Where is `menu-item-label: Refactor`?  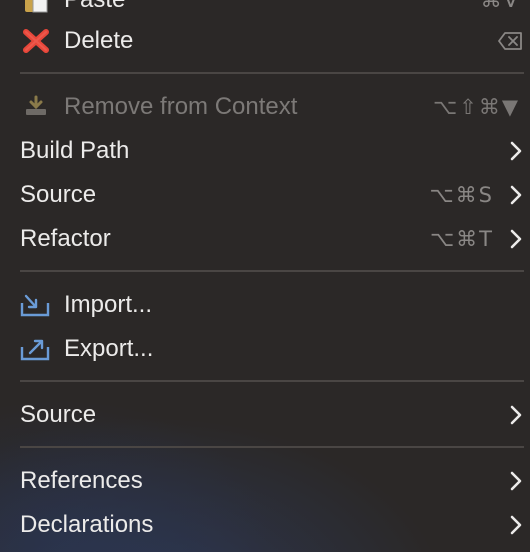 menu-item-label: Refactor is located at coordinates (65, 238).